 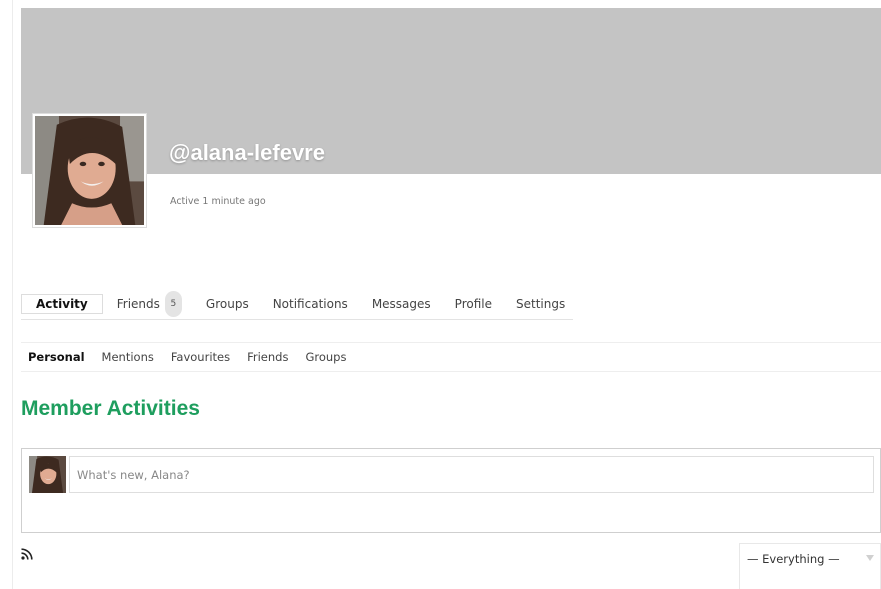 What do you see at coordinates (267, 357) in the screenshot?
I see `subnav-friends: Friends` at bounding box center [267, 357].